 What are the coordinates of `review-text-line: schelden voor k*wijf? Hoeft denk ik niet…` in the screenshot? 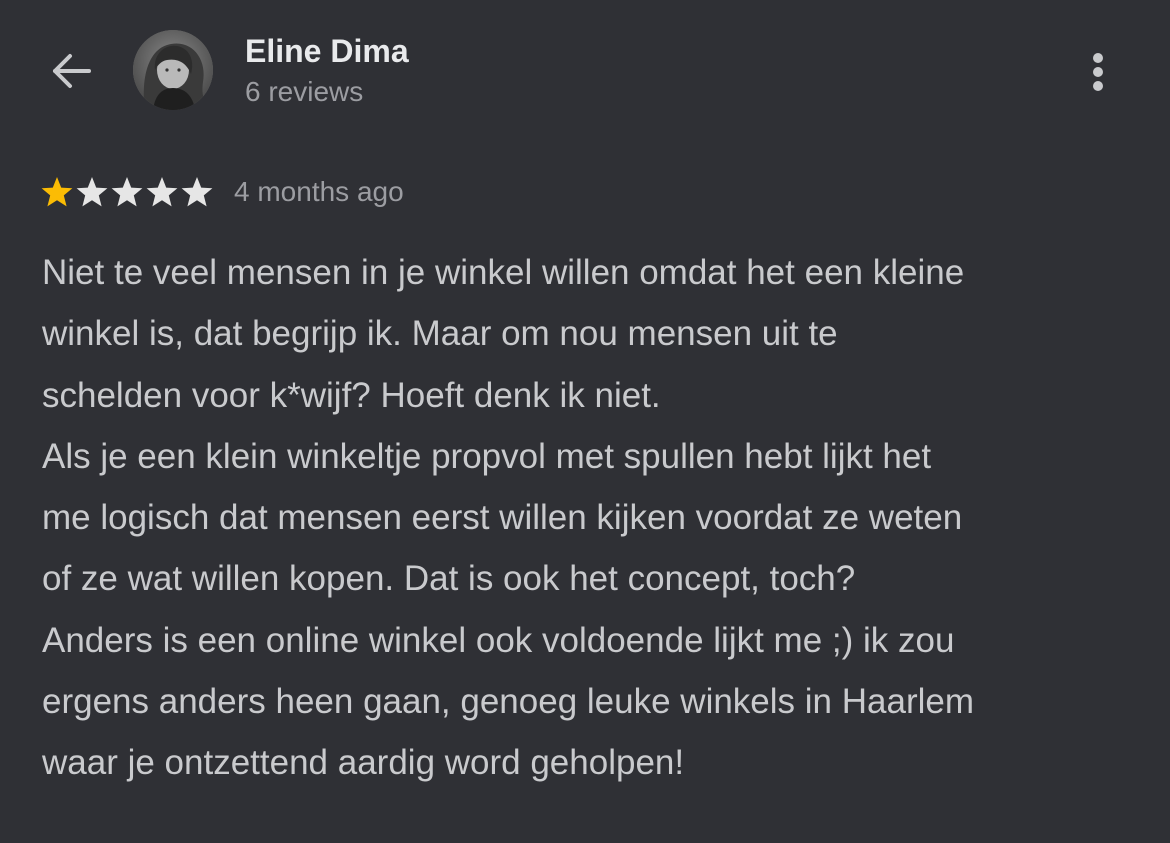 It's located at (351, 395).